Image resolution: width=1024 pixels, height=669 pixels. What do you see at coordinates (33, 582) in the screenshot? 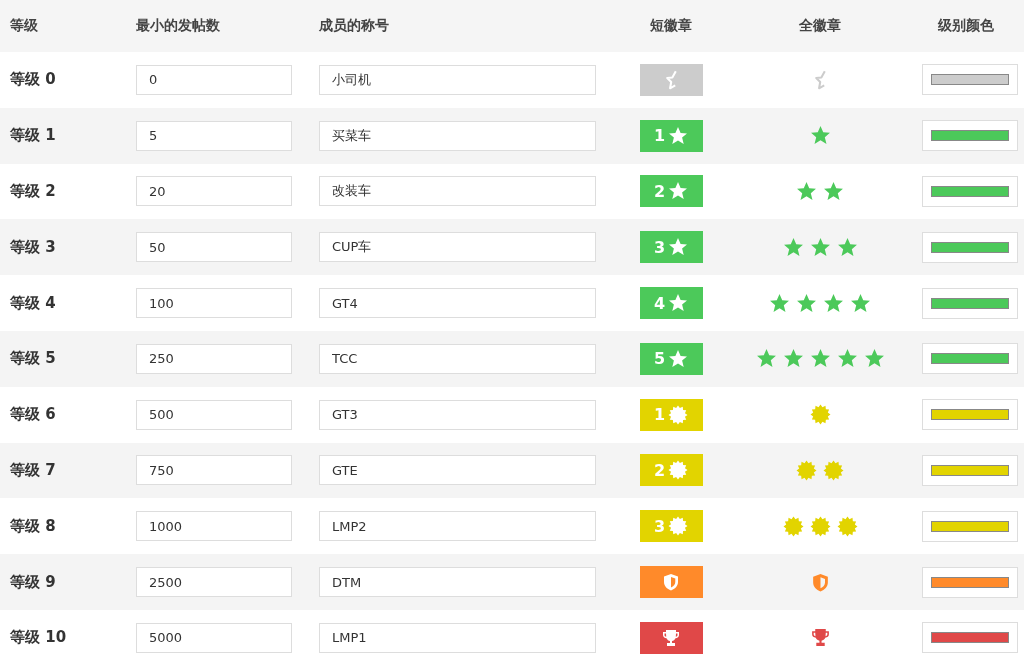
I see `level-label: 等级 9` at bounding box center [33, 582].